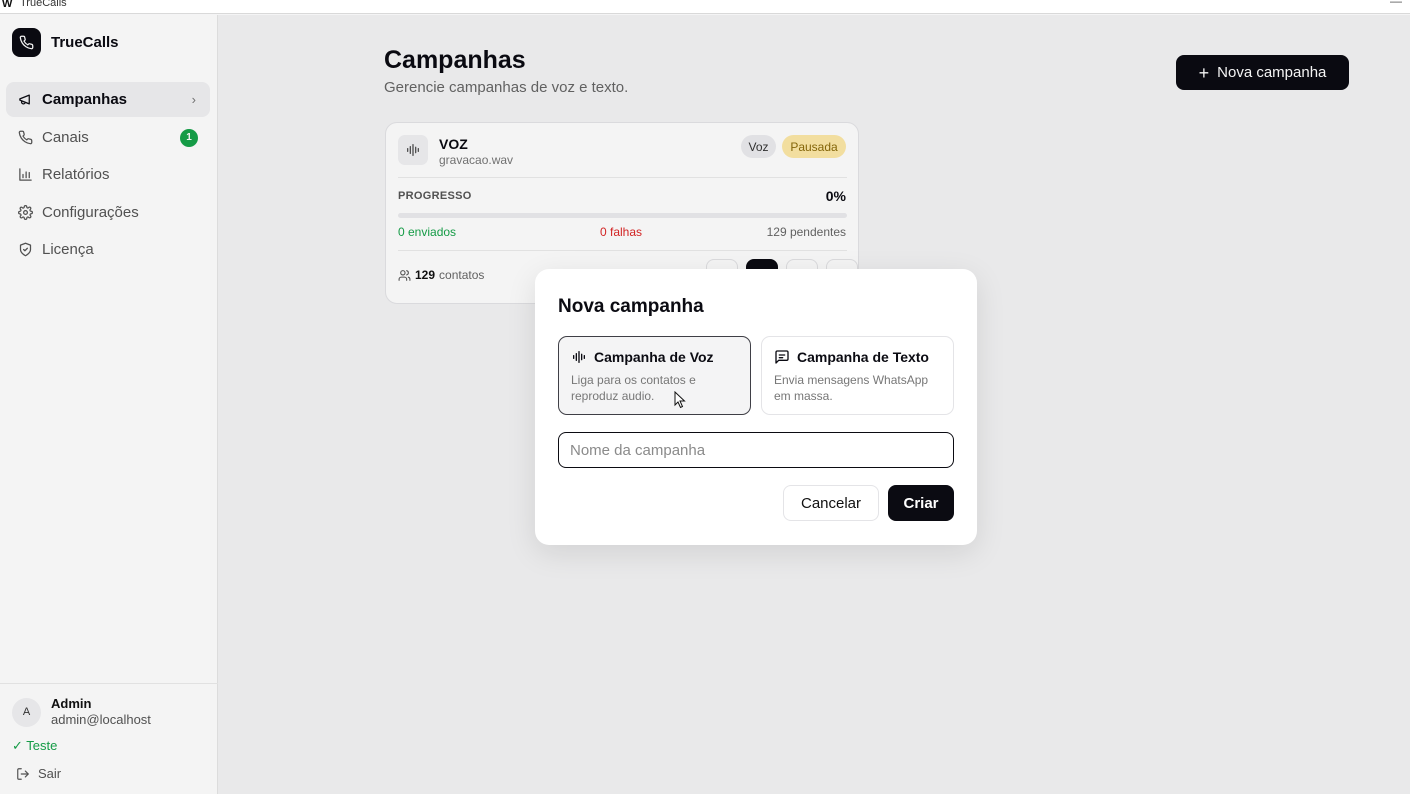  What do you see at coordinates (43, 4) in the screenshot?
I see `window-title: TrueCalls` at bounding box center [43, 4].